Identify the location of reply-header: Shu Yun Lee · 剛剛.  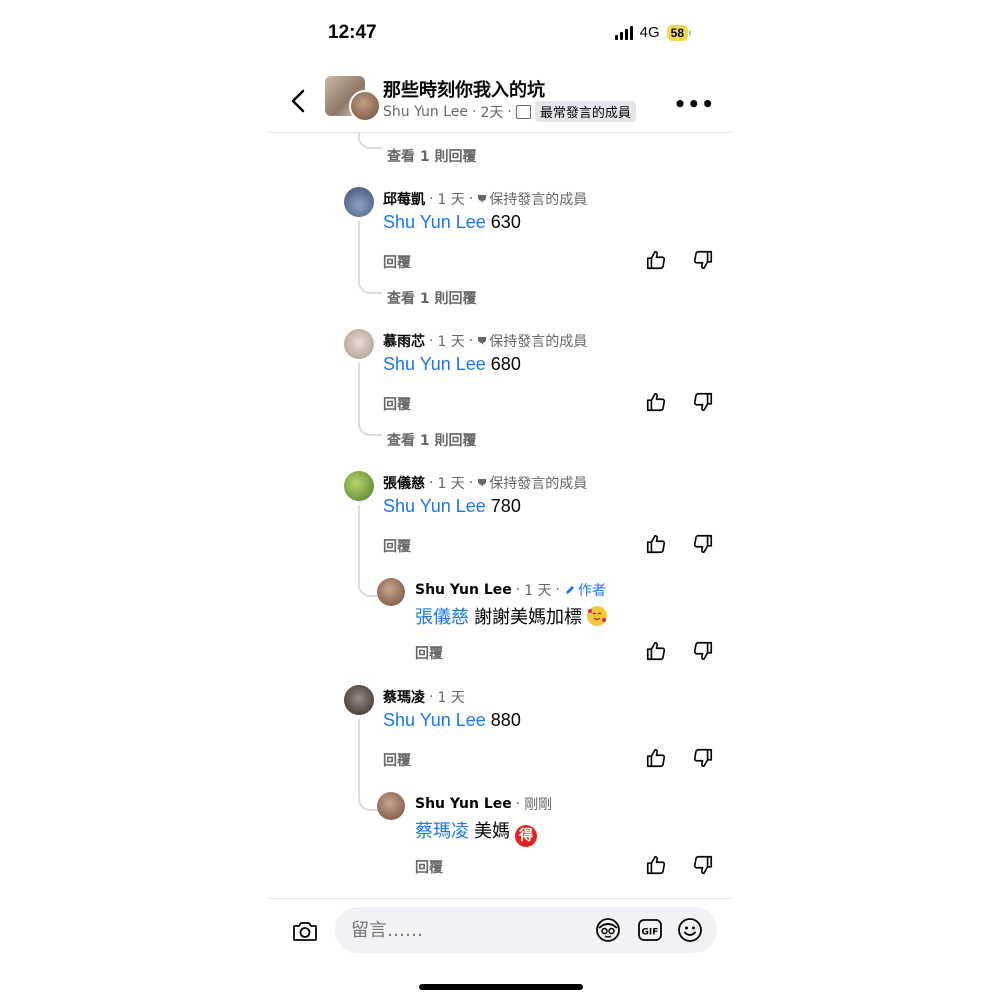
(484, 804).